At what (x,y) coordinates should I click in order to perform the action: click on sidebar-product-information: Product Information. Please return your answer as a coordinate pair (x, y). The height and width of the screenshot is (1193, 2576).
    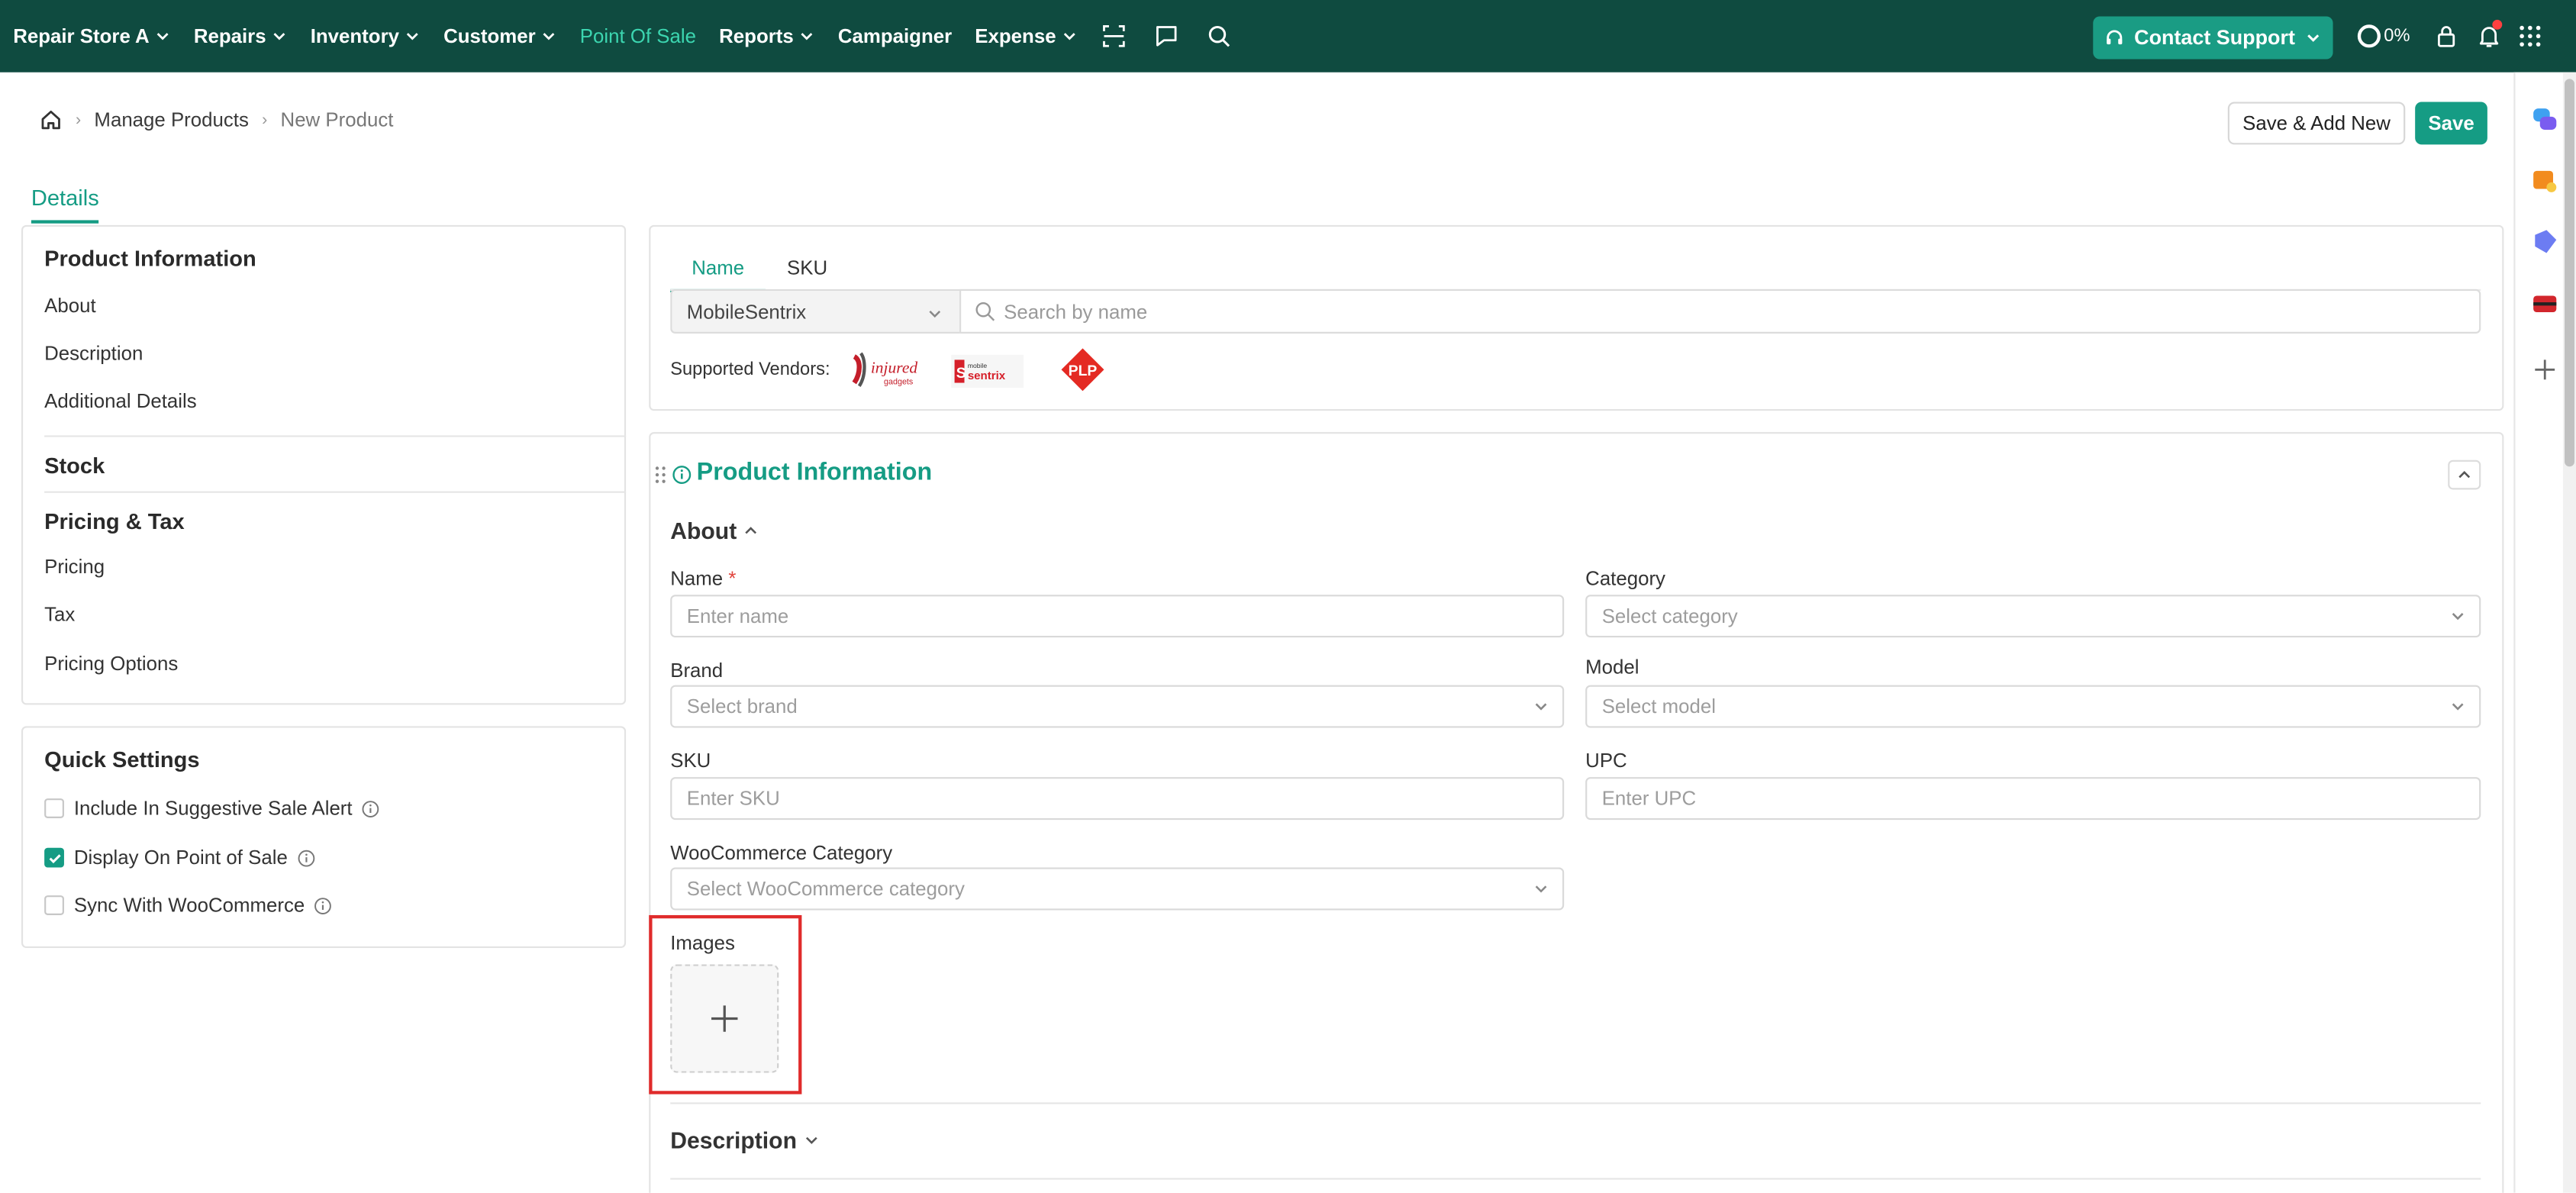
    Looking at the image, I should click on (150, 259).